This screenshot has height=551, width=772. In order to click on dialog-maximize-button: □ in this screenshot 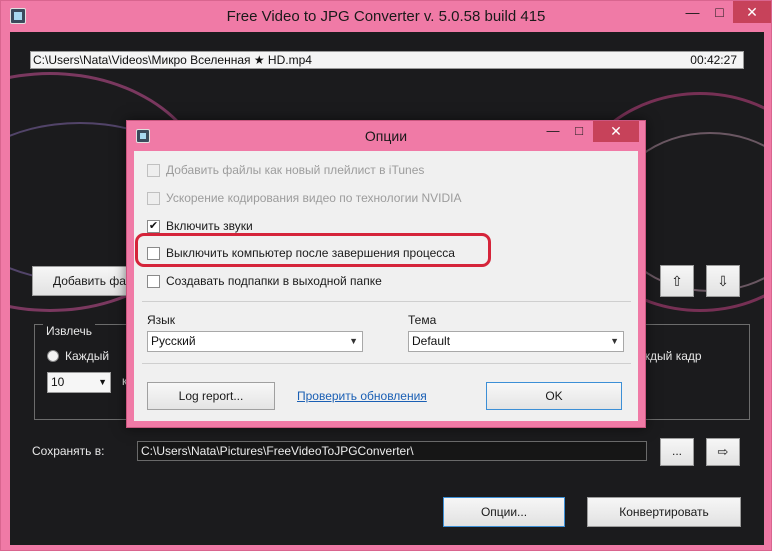, I will do `click(579, 133)`.